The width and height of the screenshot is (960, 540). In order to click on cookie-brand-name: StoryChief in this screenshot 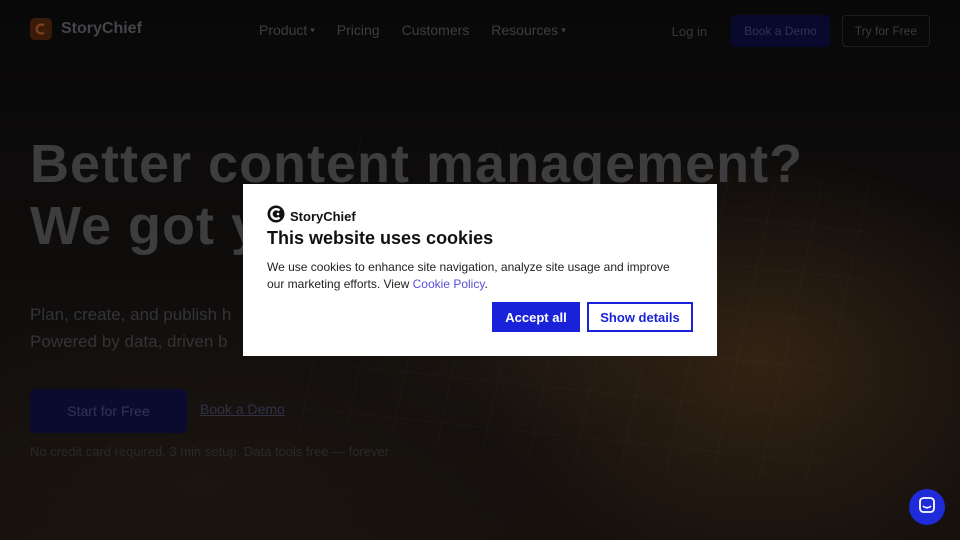, I will do `click(323, 216)`.